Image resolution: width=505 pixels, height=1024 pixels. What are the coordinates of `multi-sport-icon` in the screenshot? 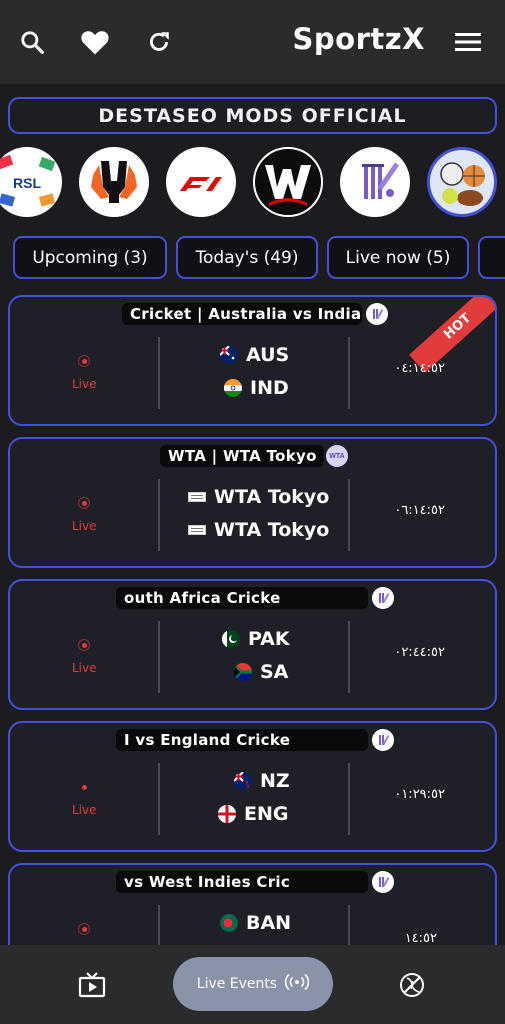 It's located at (462, 184).